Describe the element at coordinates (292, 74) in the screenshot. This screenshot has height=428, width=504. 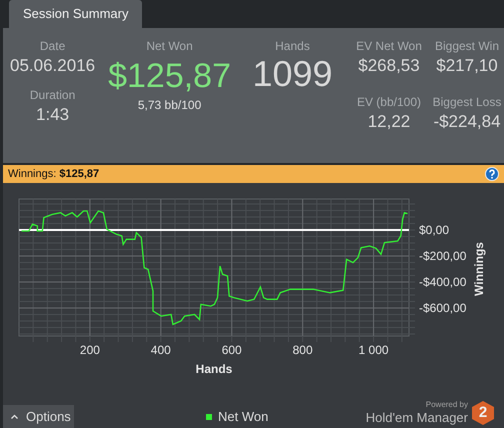
I see `stat-value: 1099` at that location.